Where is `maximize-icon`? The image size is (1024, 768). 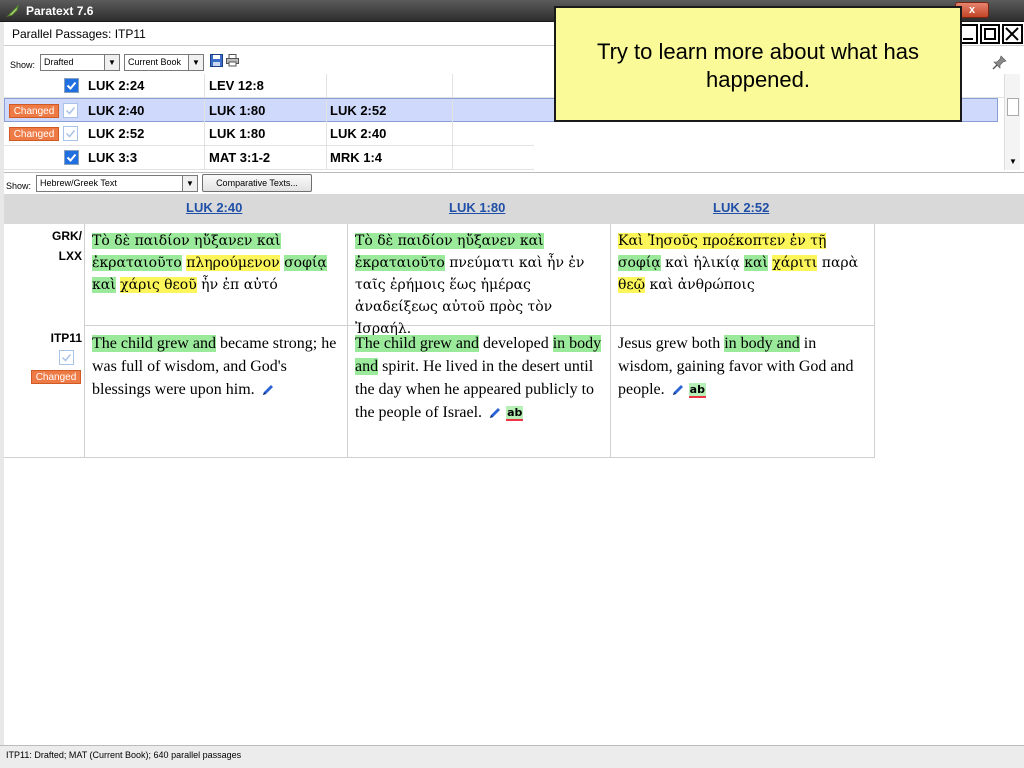 maximize-icon is located at coordinates (990, 34).